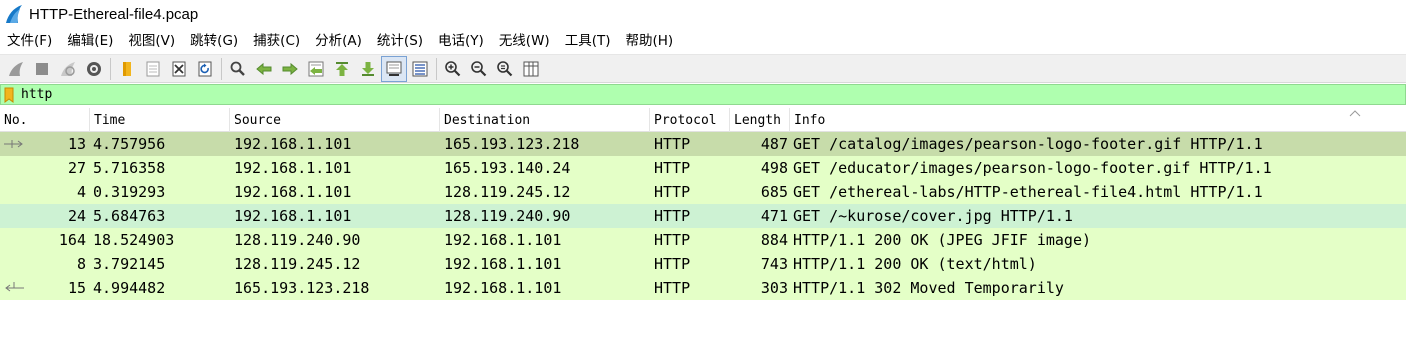 This screenshot has width=1406, height=338. Describe the element at coordinates (297, 264) in the screenshot. I see `packet-source: 128.119.245.12` at that location.